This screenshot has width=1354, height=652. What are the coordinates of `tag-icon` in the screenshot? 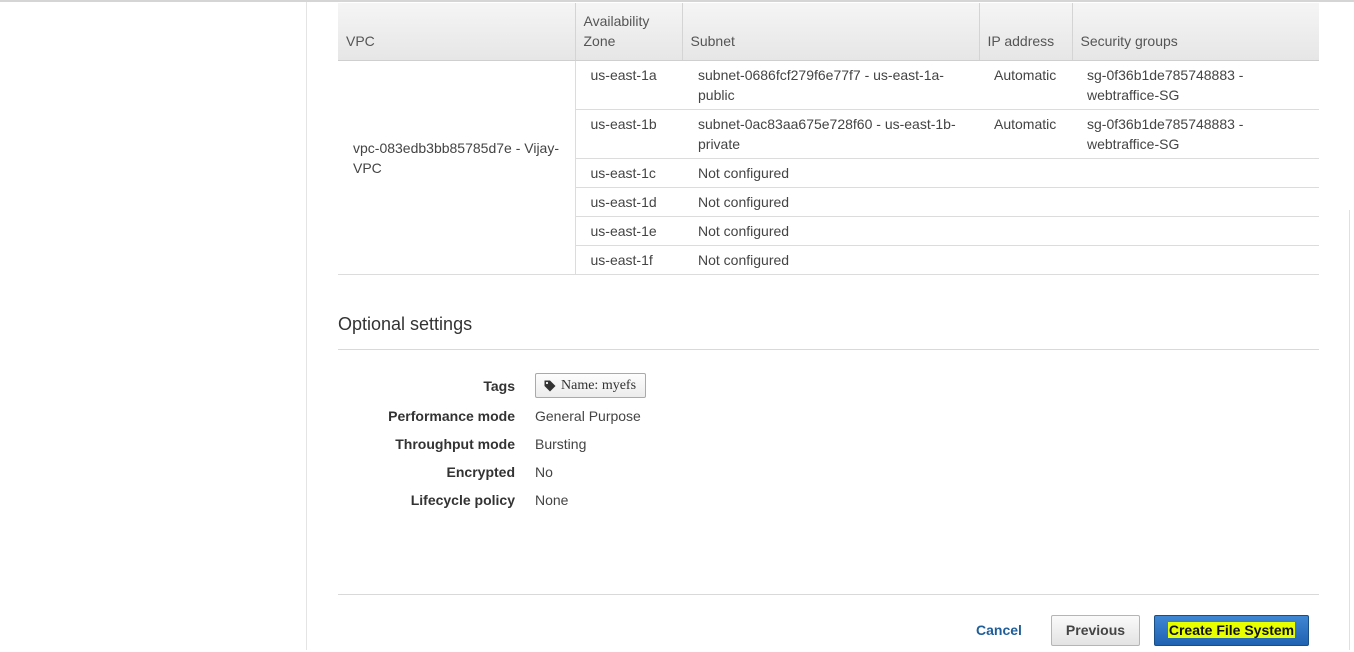 It's located at (550, 385).